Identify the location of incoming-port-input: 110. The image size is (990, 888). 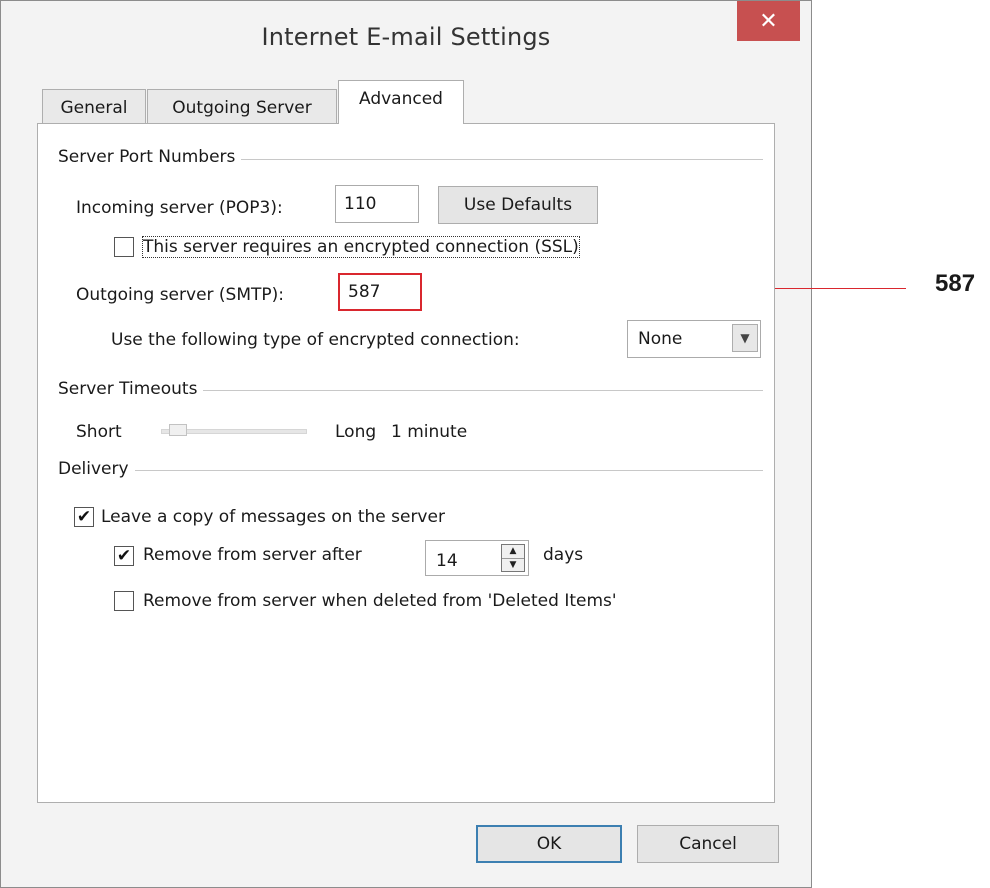
(377, 204).